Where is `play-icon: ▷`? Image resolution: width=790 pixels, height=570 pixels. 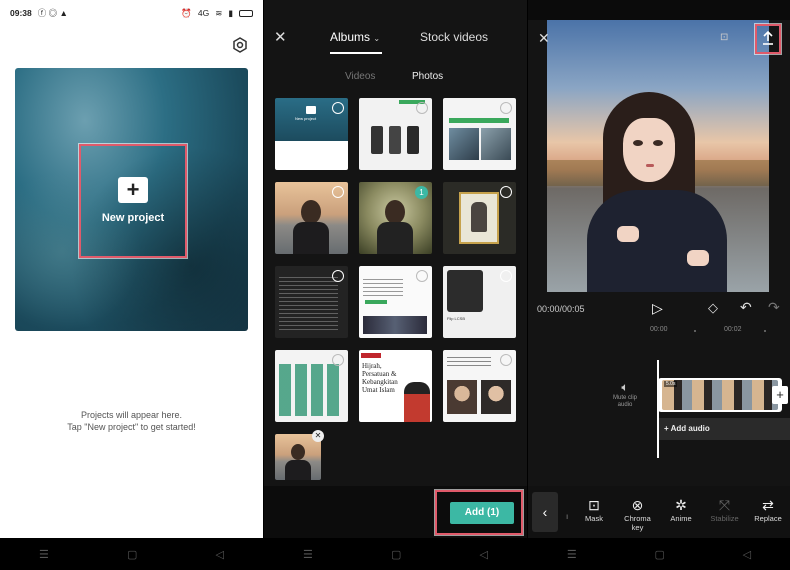 play-icon: ▷ is located at coordinates (657, 308).